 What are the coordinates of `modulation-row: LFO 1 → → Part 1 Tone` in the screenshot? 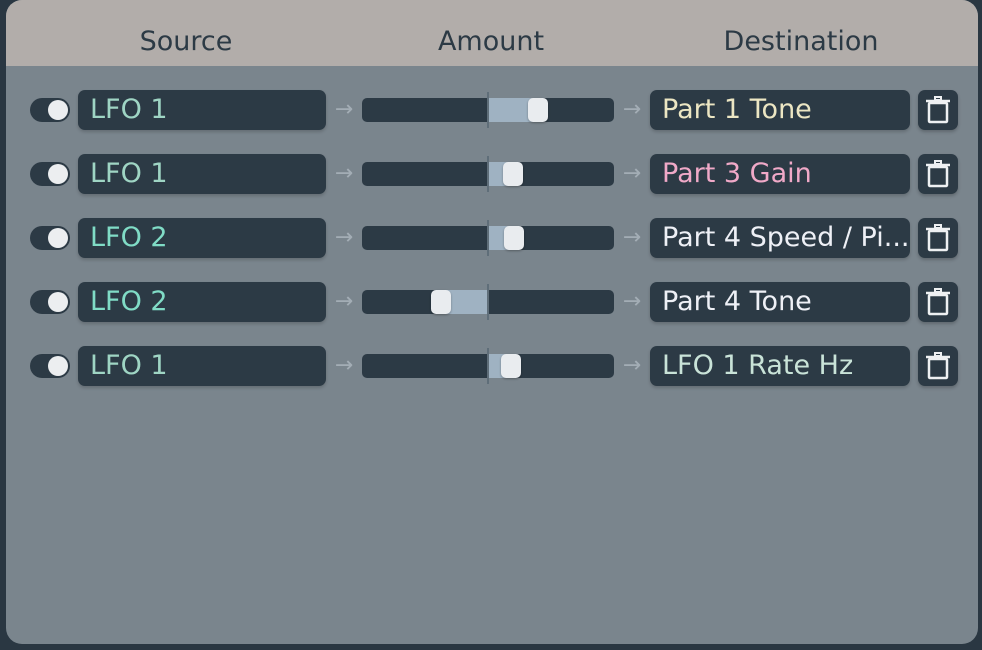 It's located at (492, 110).